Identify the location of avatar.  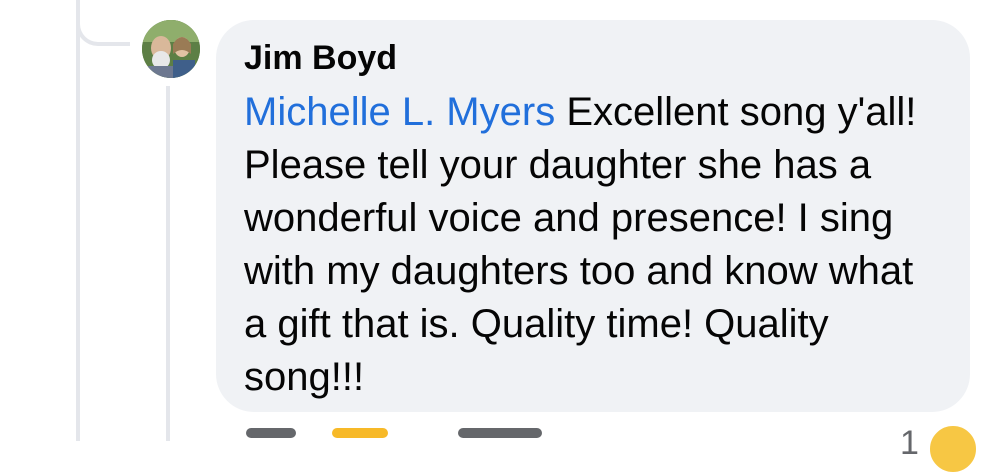
(171, 49).